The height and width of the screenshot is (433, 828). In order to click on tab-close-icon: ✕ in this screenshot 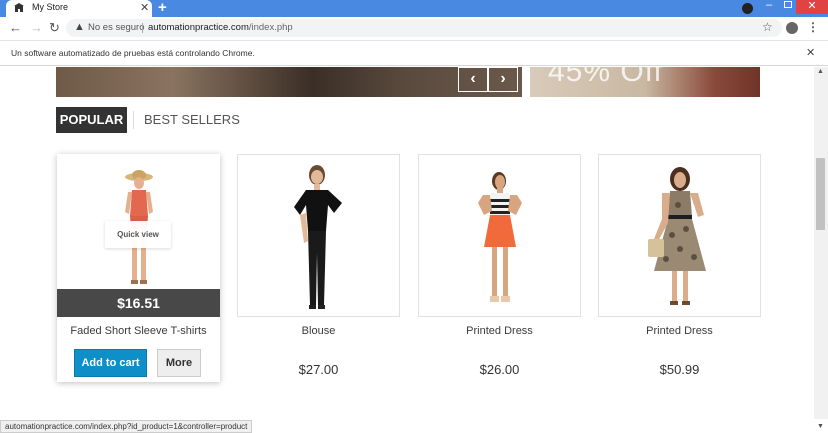, I will do `click(144, 7)`.